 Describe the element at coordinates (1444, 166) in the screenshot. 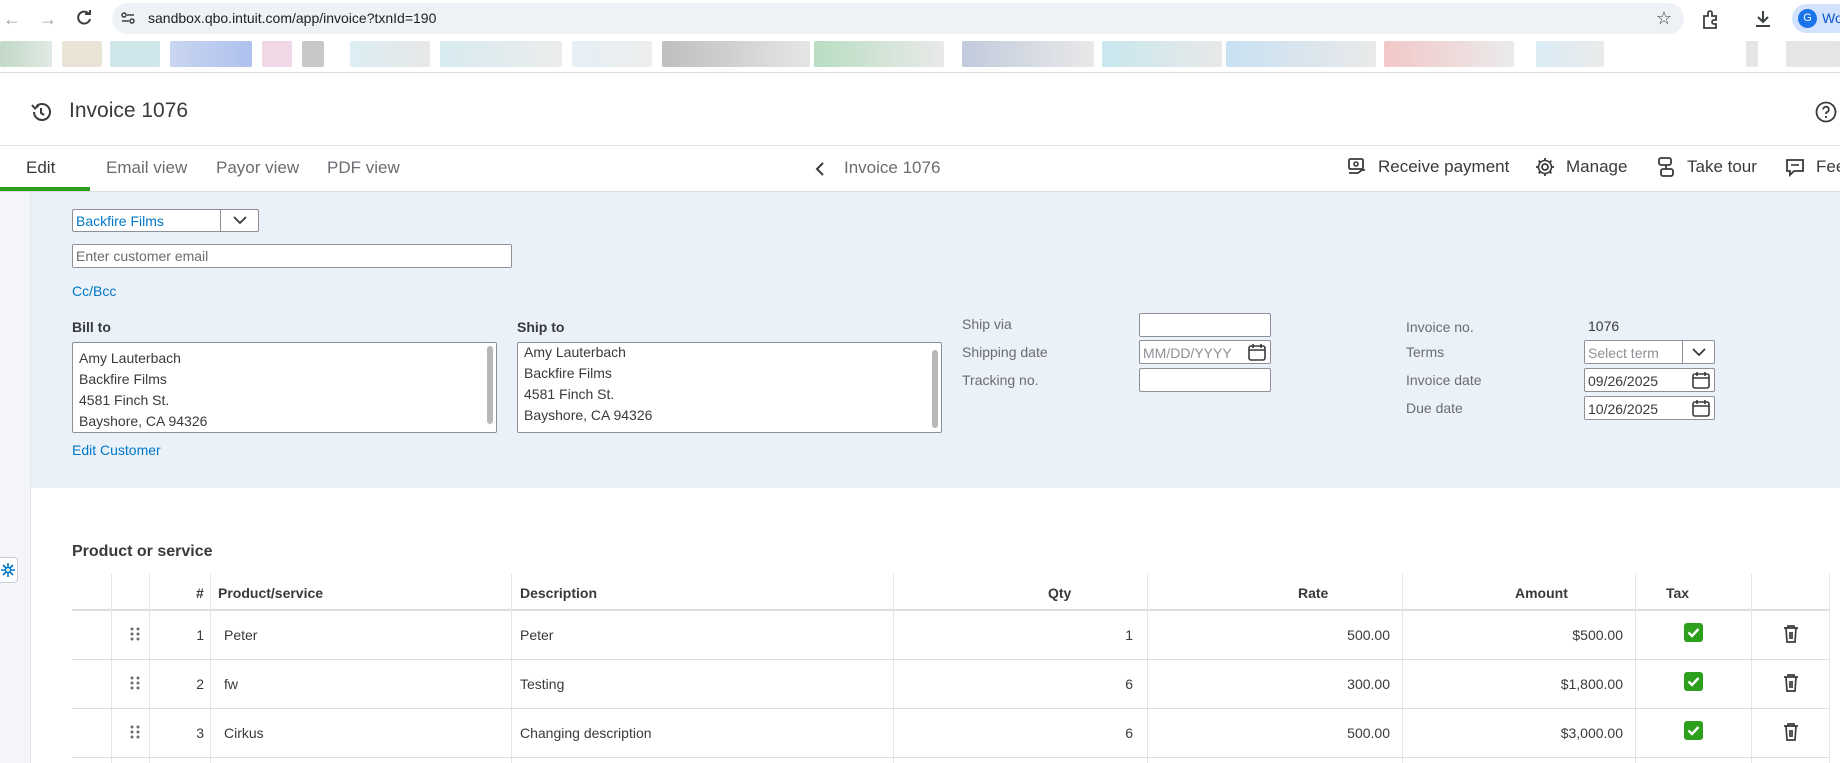

I see `receive-payment-label: Receive payment` at that location.